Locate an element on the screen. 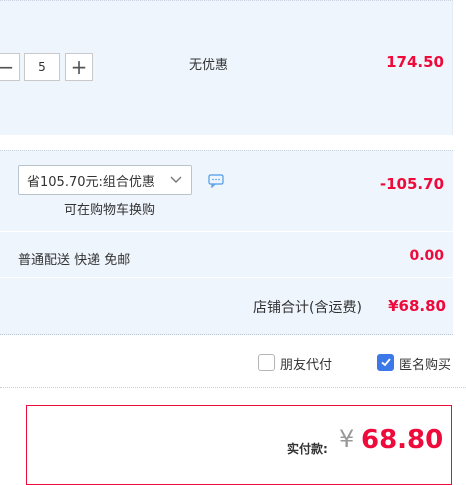  quantity-input: 5 is located at coordinates (42, 67).